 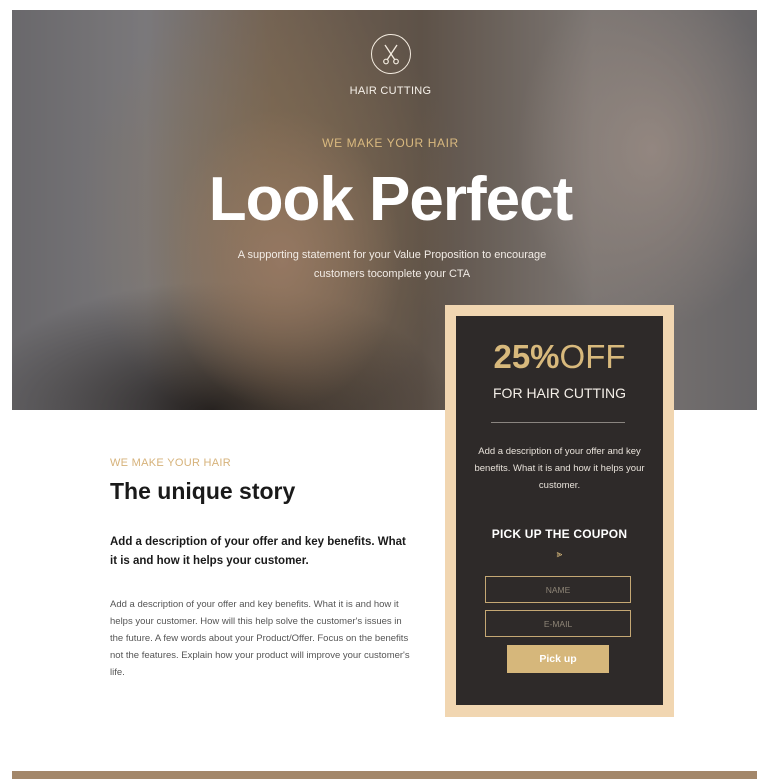 What do you see at coordinates (390, 91) in the screenshot?
I see `brand-name: HAIR CUTTING` at bounding box center [390, 91].